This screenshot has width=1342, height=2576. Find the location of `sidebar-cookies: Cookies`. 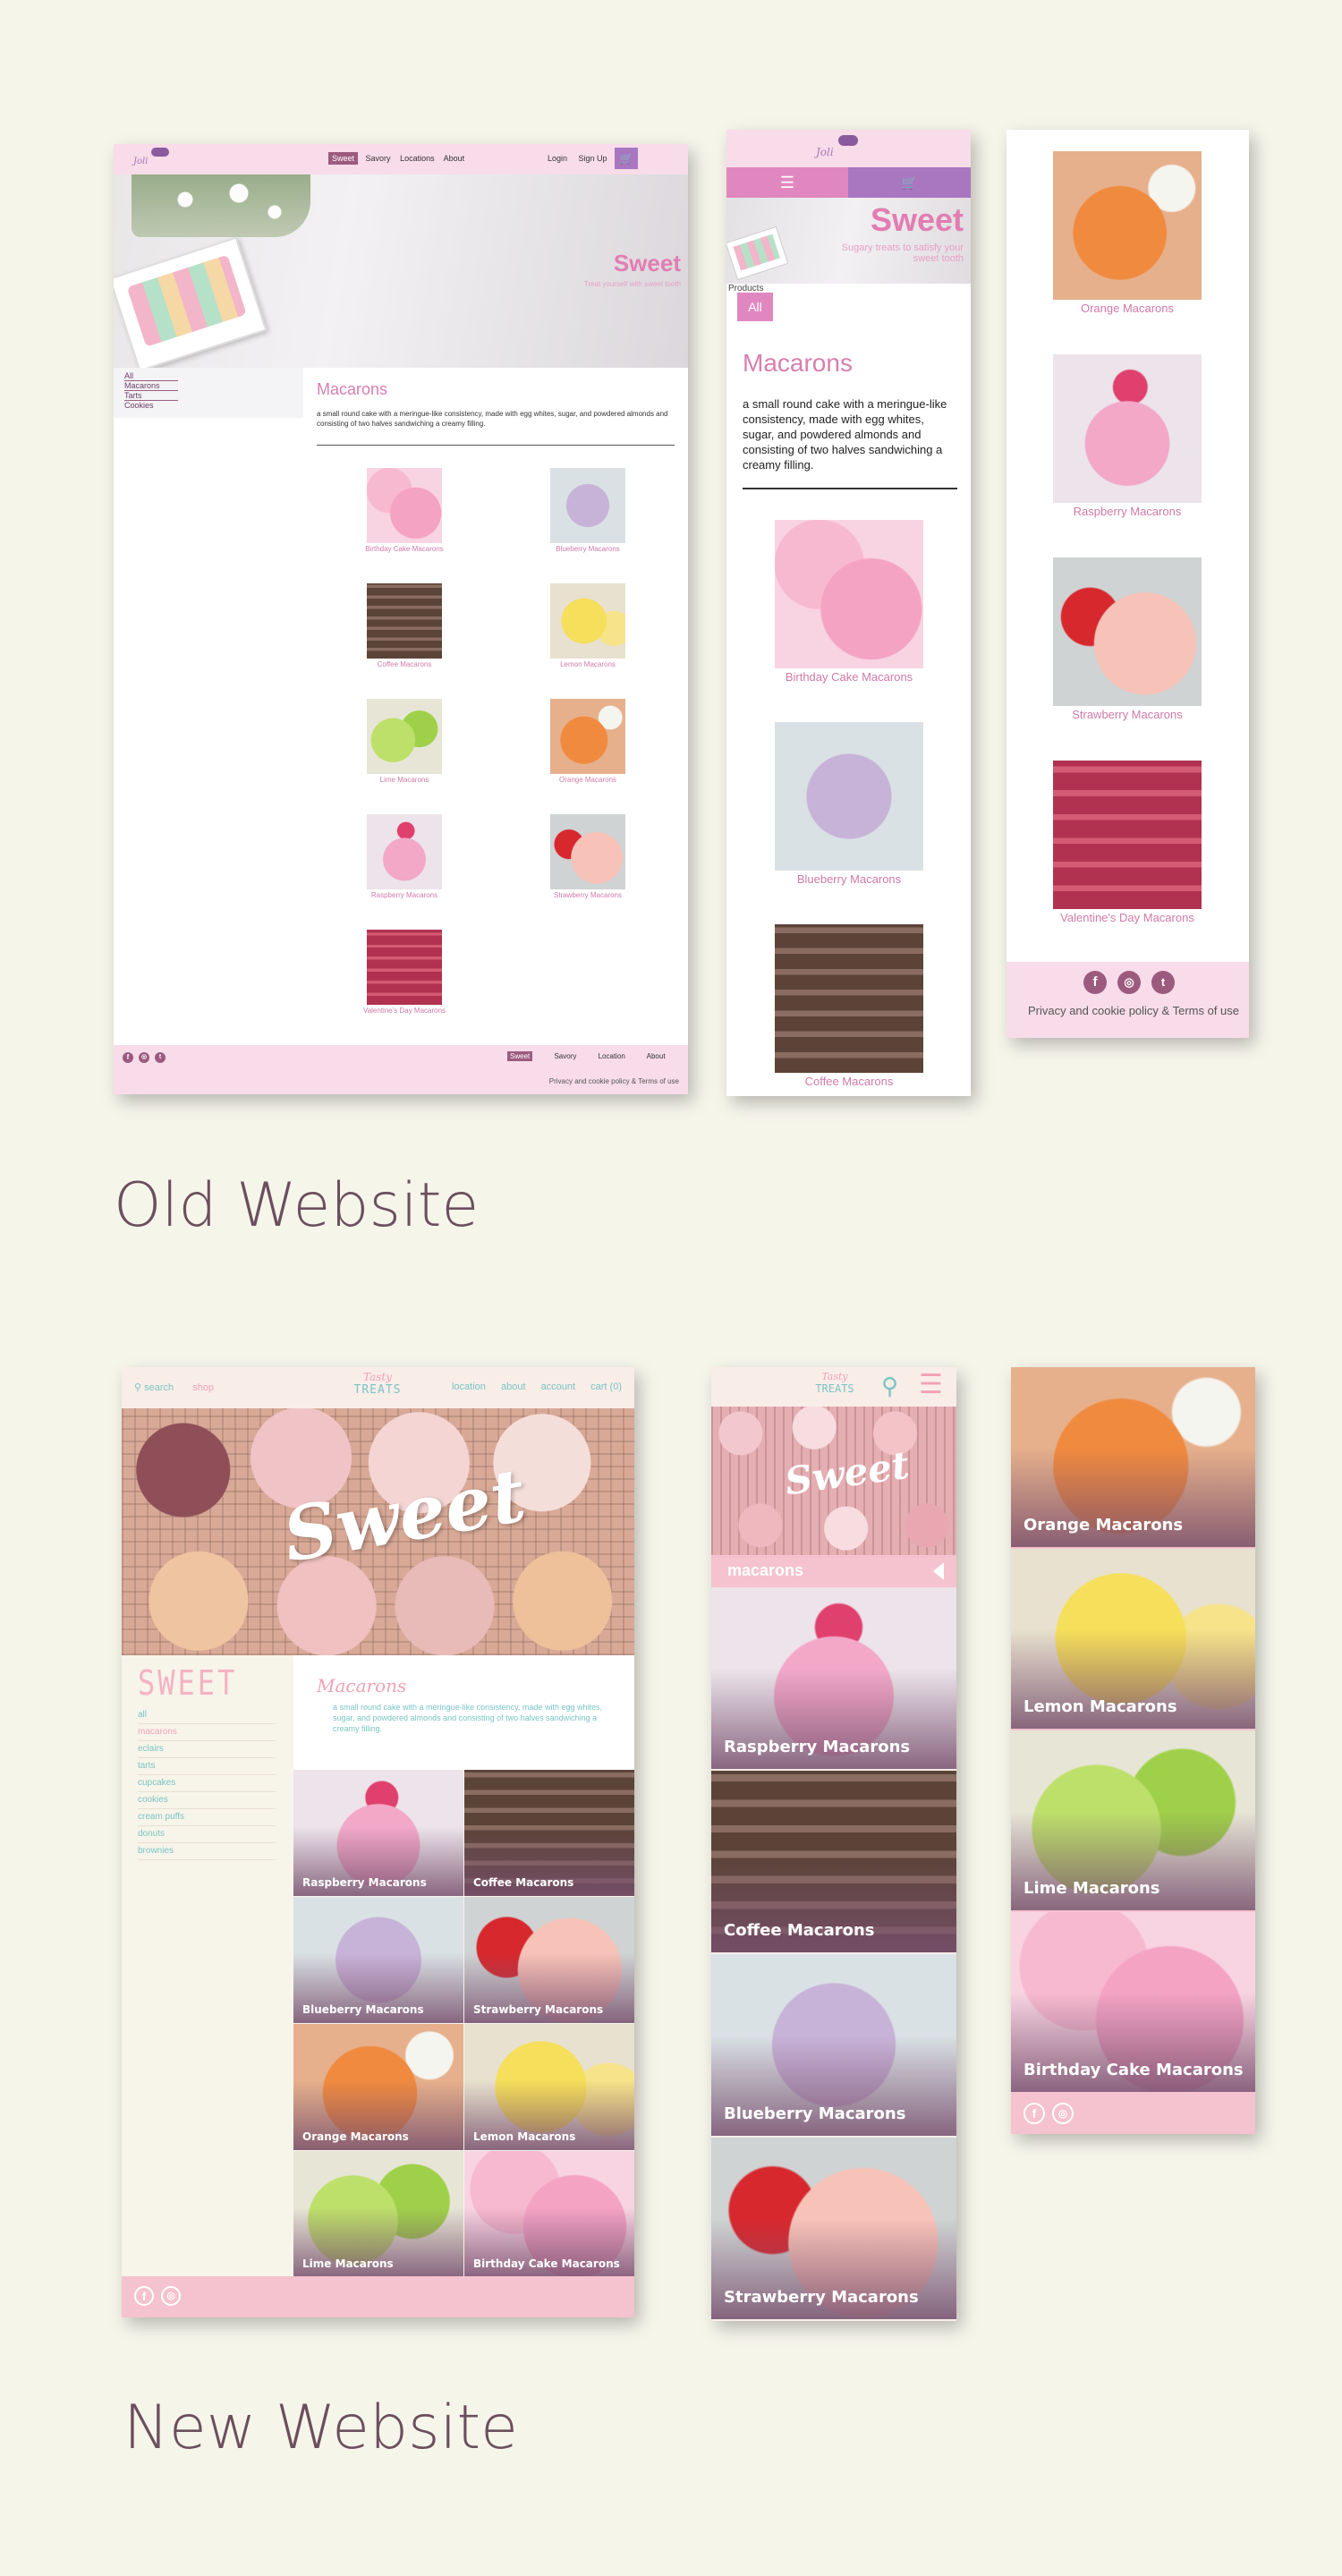

sidebar-cookies: Cookies is located at coordinates (209, 405).